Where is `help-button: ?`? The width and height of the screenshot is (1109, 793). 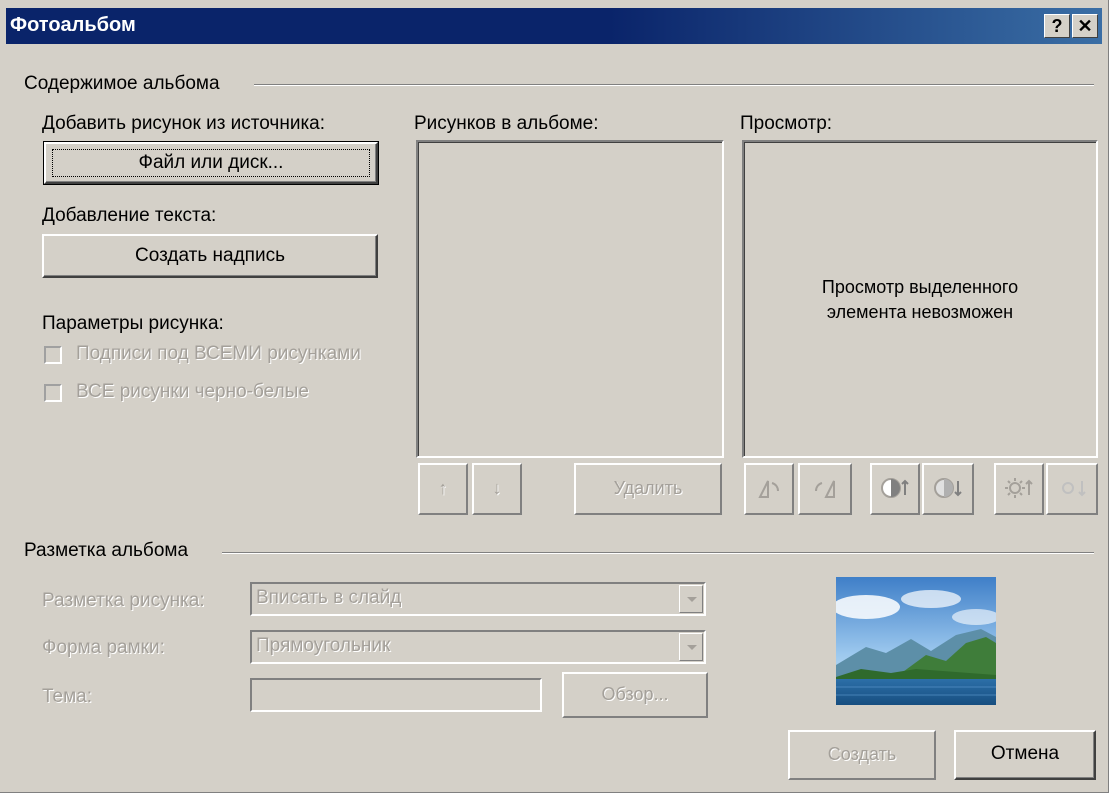 help-button: ? is located at coordinates (1057, 26).